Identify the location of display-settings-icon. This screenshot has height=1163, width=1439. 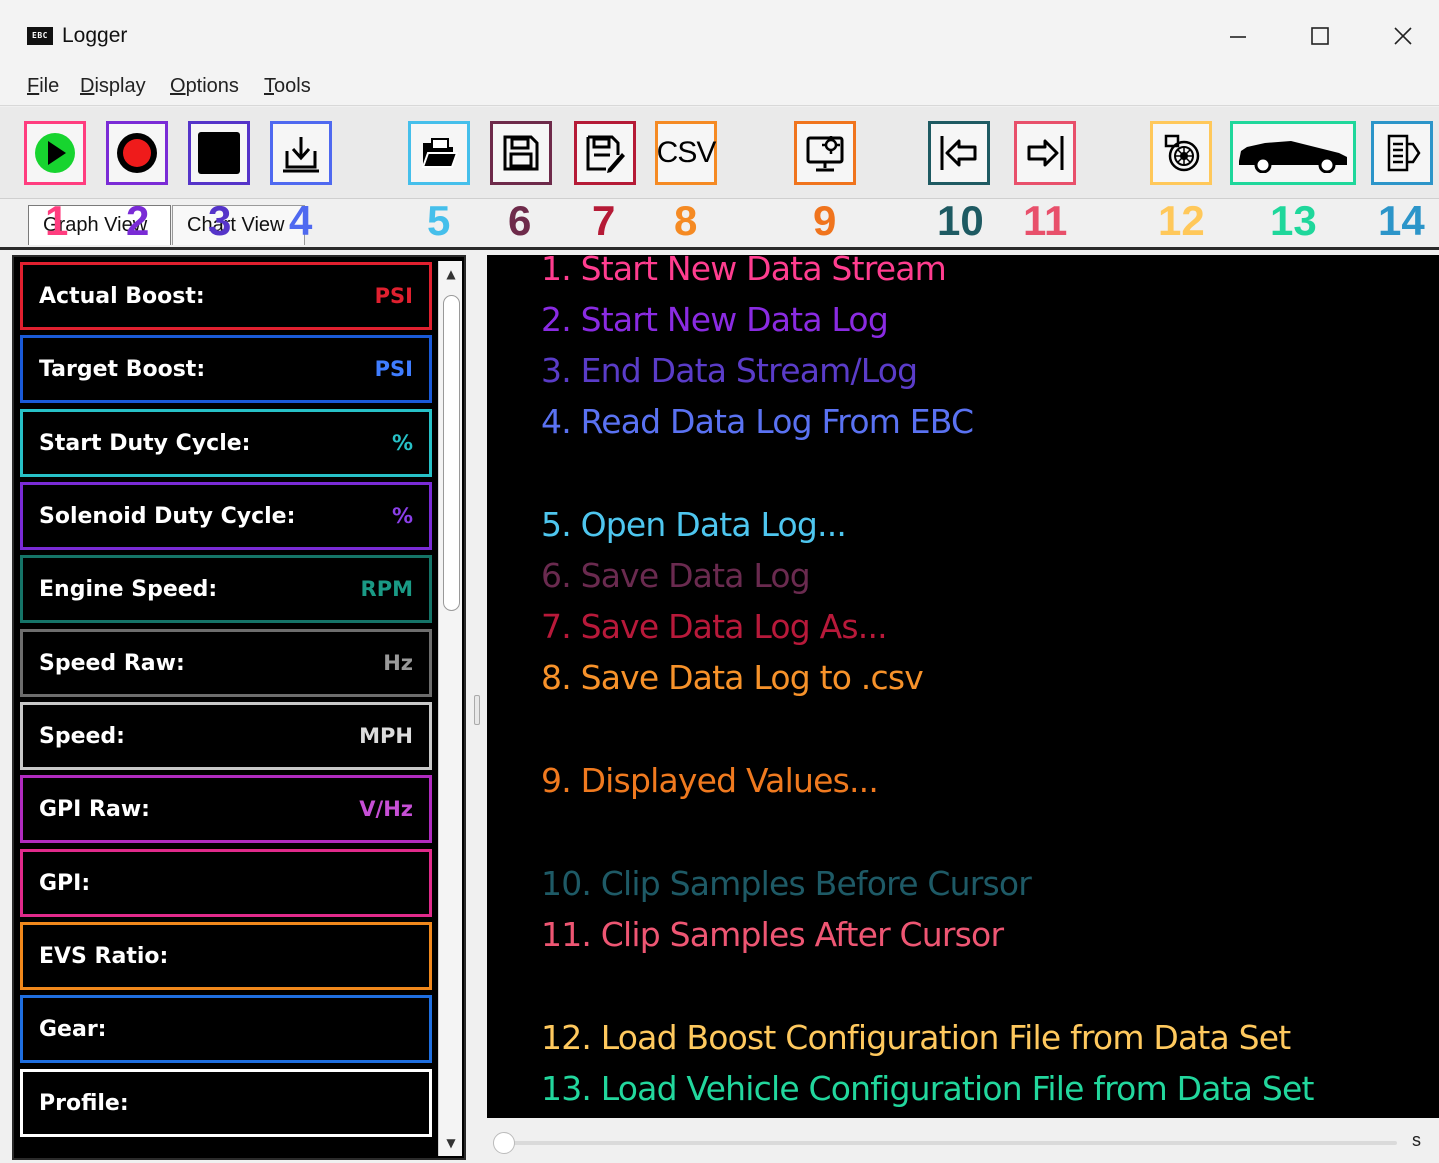
(825, 154).